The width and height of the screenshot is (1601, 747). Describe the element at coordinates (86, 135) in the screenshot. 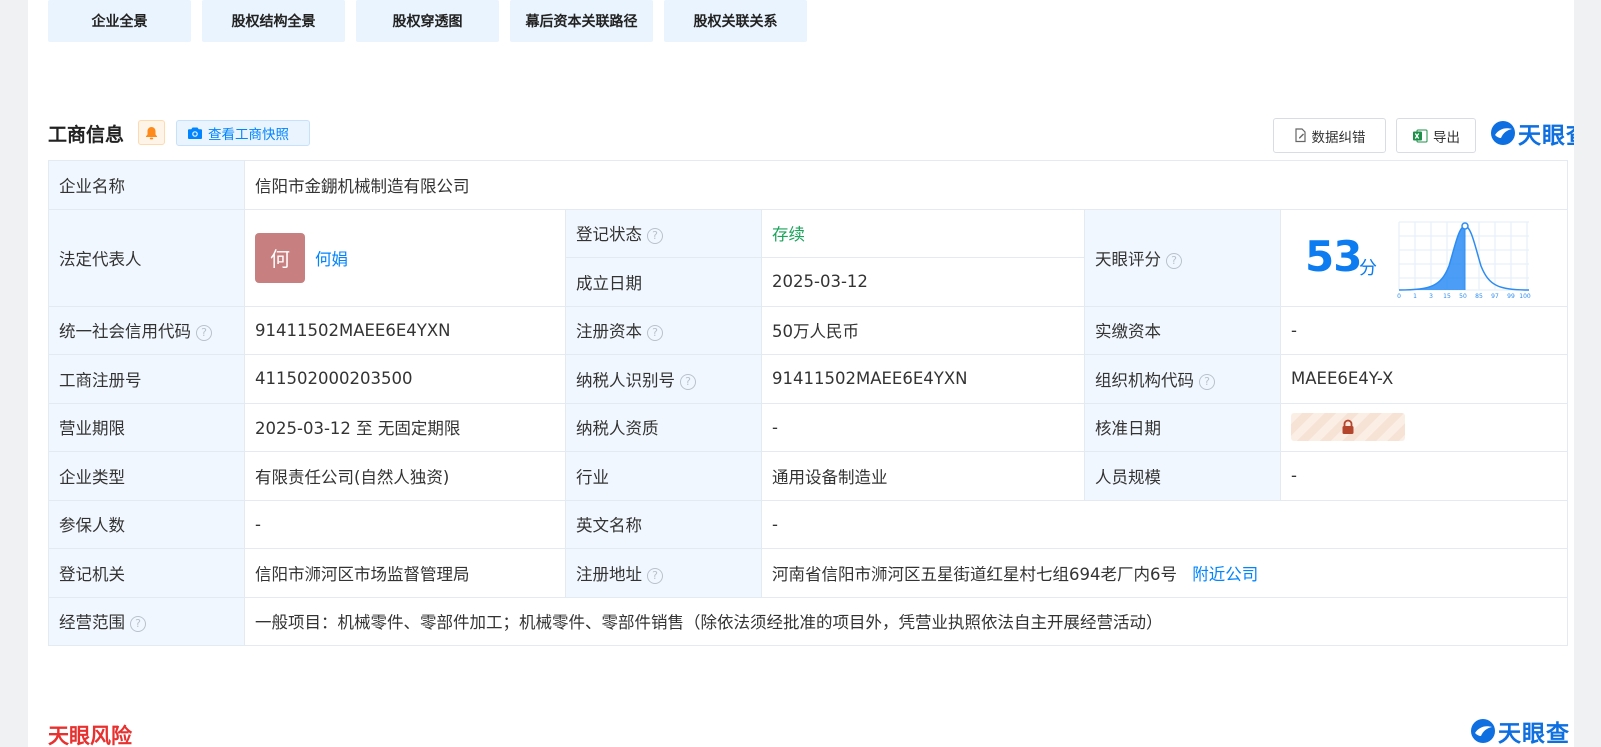

I see `section-title: 工商信息` at that location.